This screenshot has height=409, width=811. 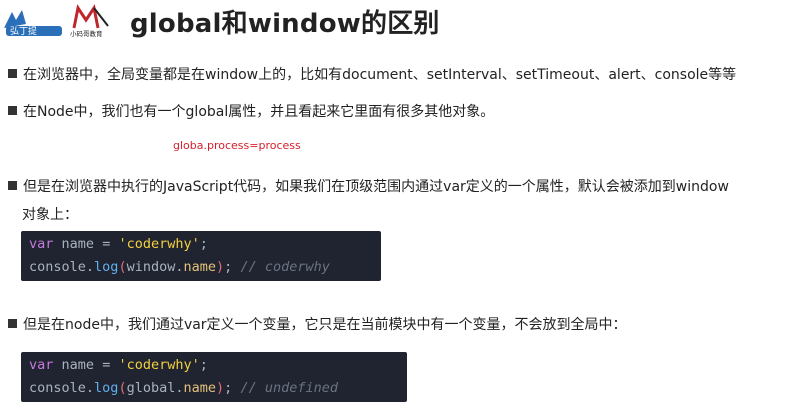 I want to click on codewhy-logo-icon: 弘丁提, so click(x=33, y=23).